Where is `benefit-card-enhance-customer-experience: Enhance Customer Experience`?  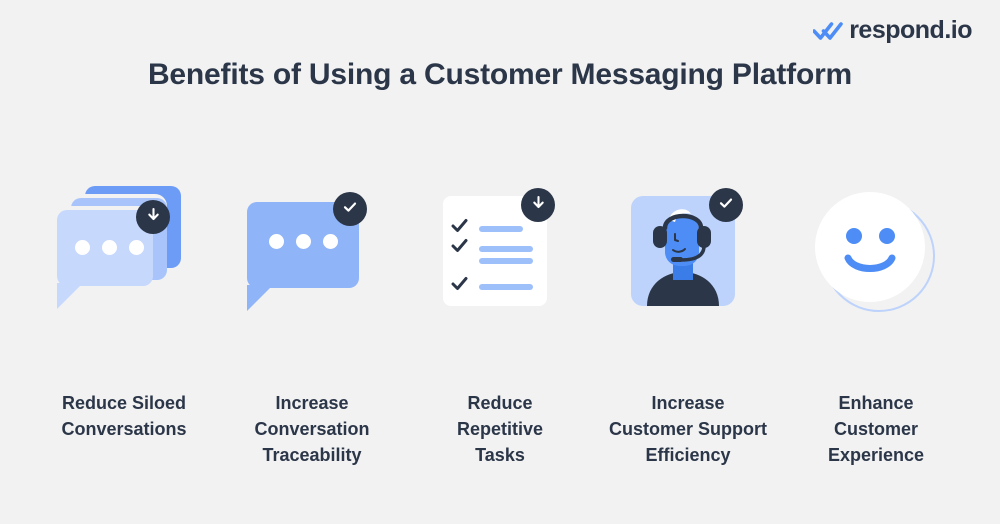
benefit-card-enhance-customer-experience: Enhance Customer Experience is located at coordinates (876, 323).